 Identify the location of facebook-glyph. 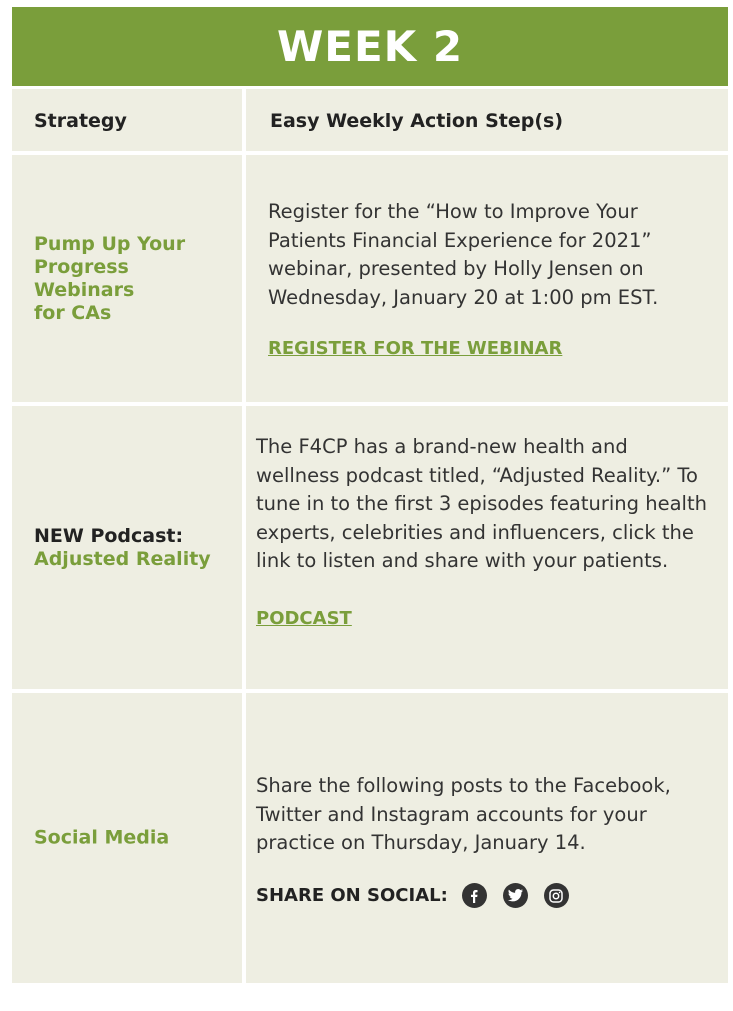
(474, 896).